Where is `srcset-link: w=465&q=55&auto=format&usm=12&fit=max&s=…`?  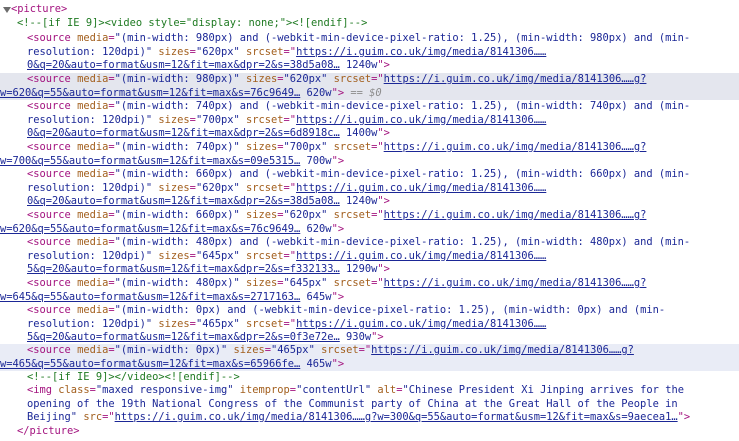 srcset-link: w=465&q=55&auto=format&usm=12&fit=max&s=… is located at coordinates (150, 364).